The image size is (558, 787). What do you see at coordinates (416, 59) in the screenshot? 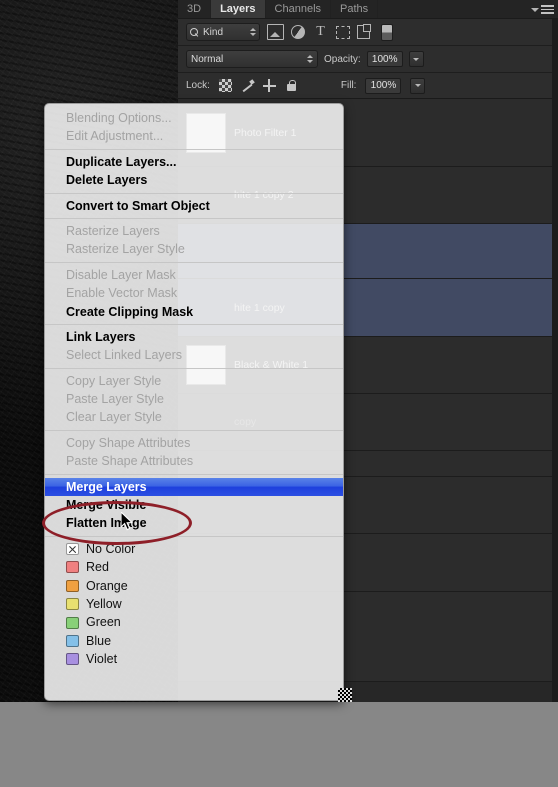
I see `opacity-dropdown-icon` at bounding box center [416, 59].